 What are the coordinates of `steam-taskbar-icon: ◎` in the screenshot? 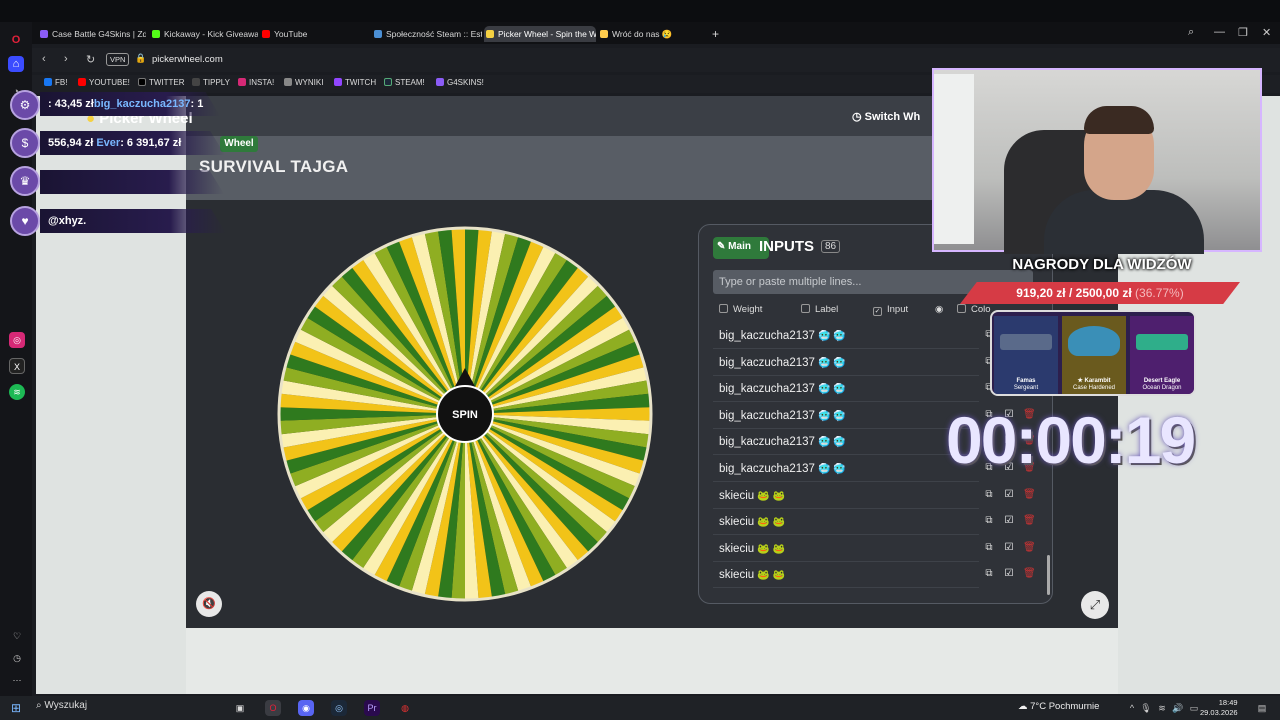 It's located at (339, 708).